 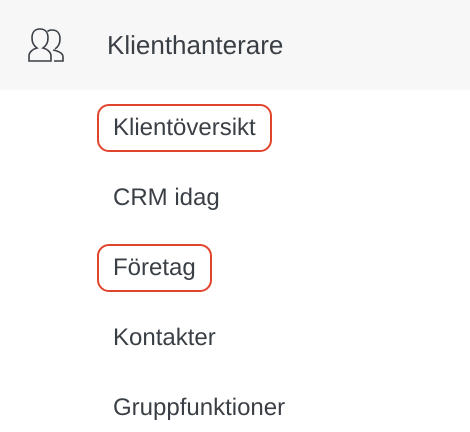 I want to click on menu-item: CRM idag, so click(x=166, y=198).